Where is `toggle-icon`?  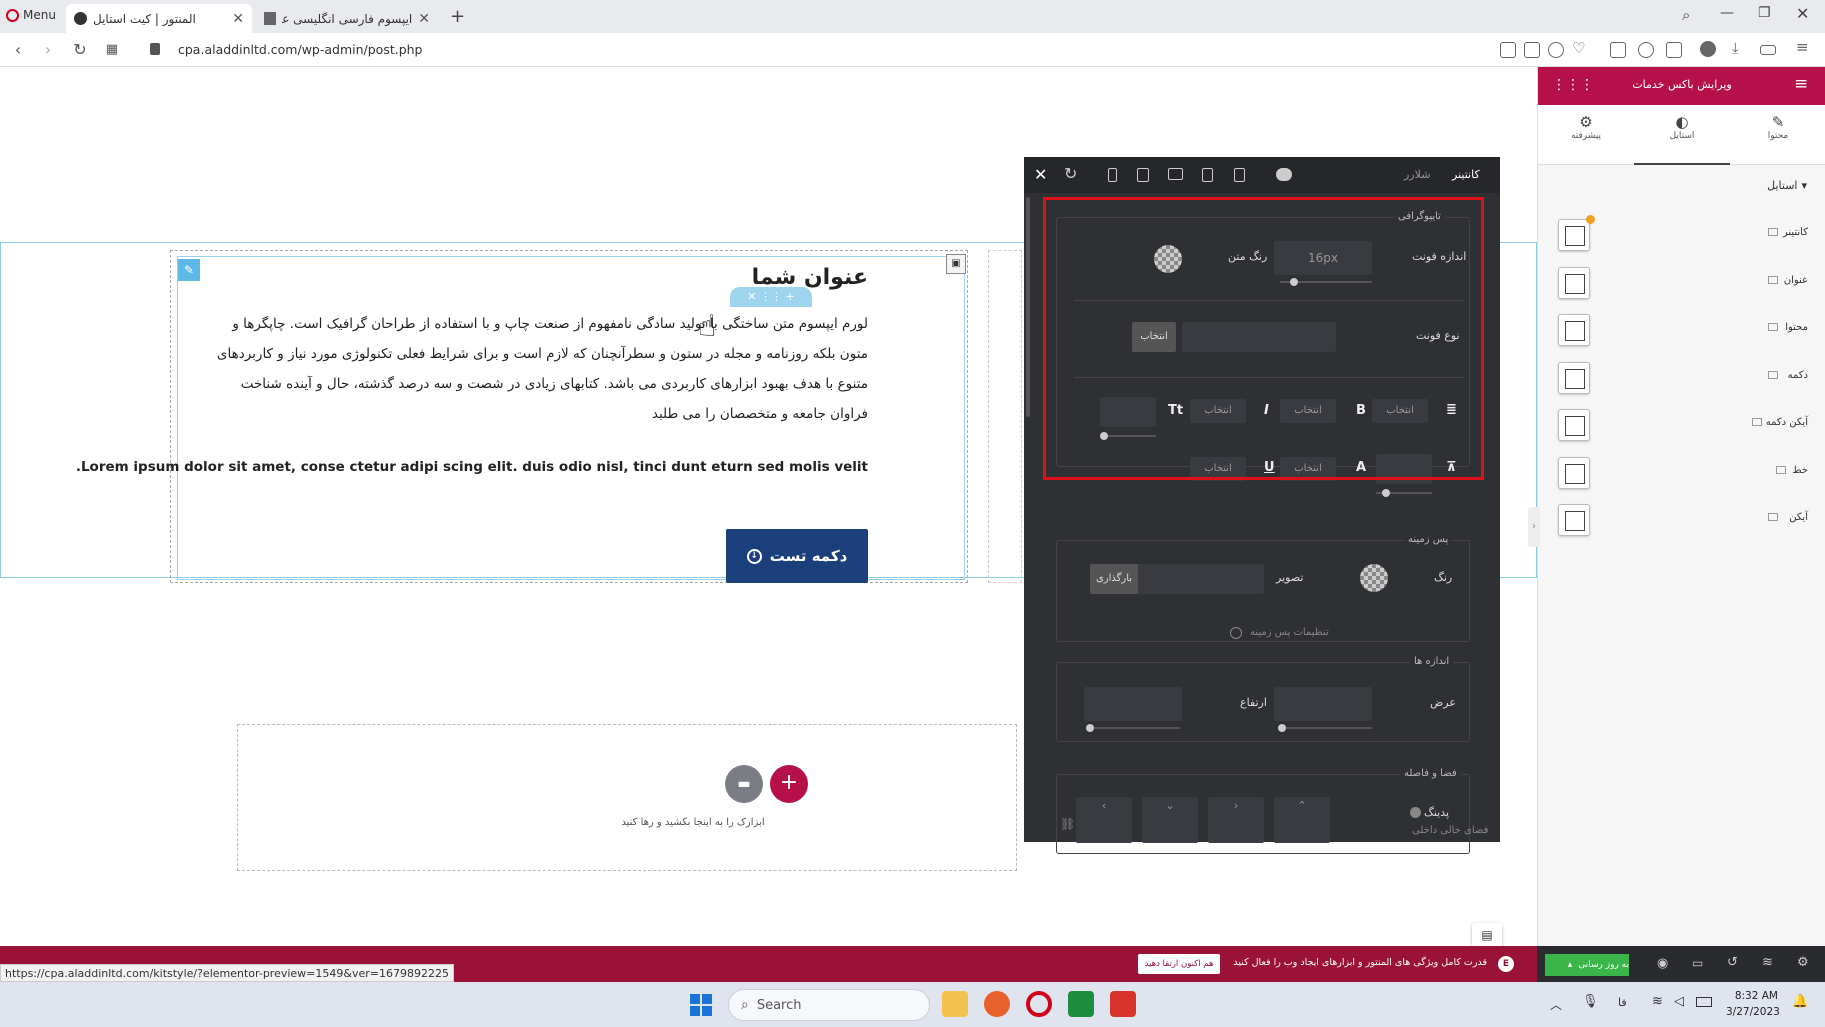
toggle-icon is located at coordinates (1284, 174).